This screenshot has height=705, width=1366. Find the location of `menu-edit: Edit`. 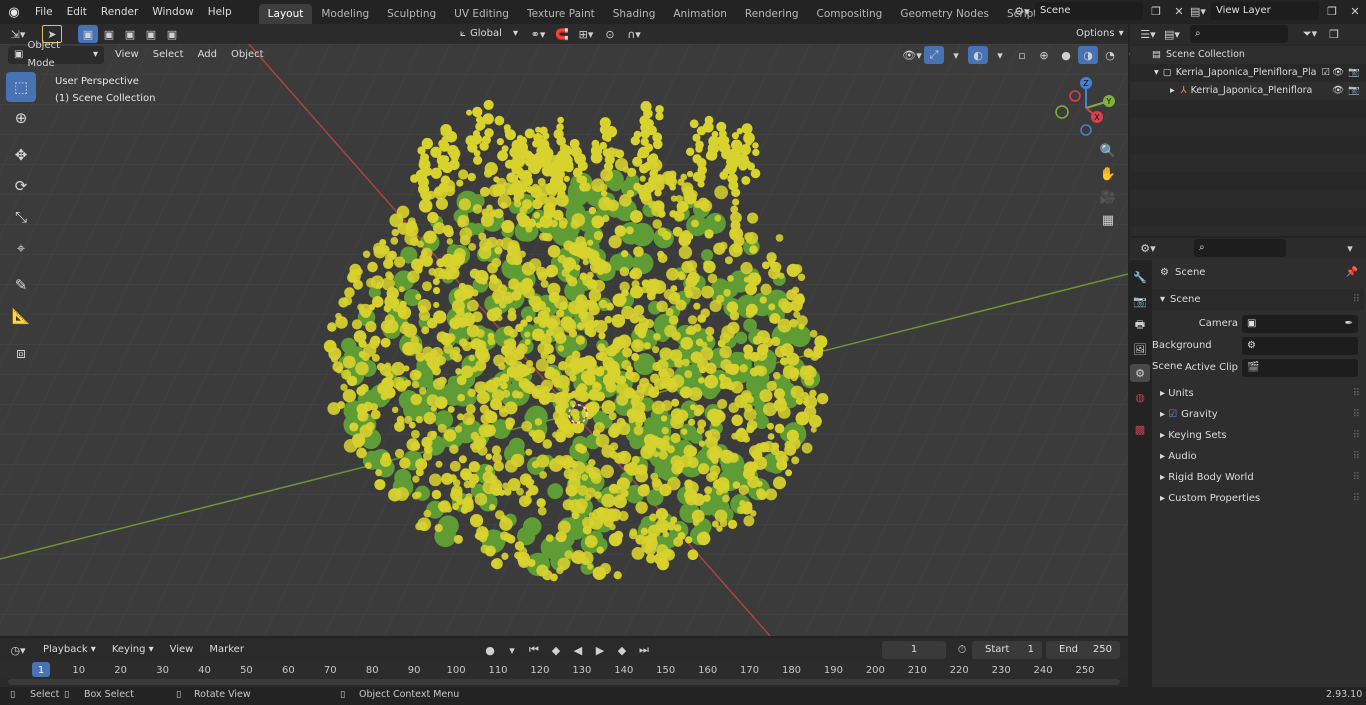

menu-edit: Edit is located at coordinates (77, 12).